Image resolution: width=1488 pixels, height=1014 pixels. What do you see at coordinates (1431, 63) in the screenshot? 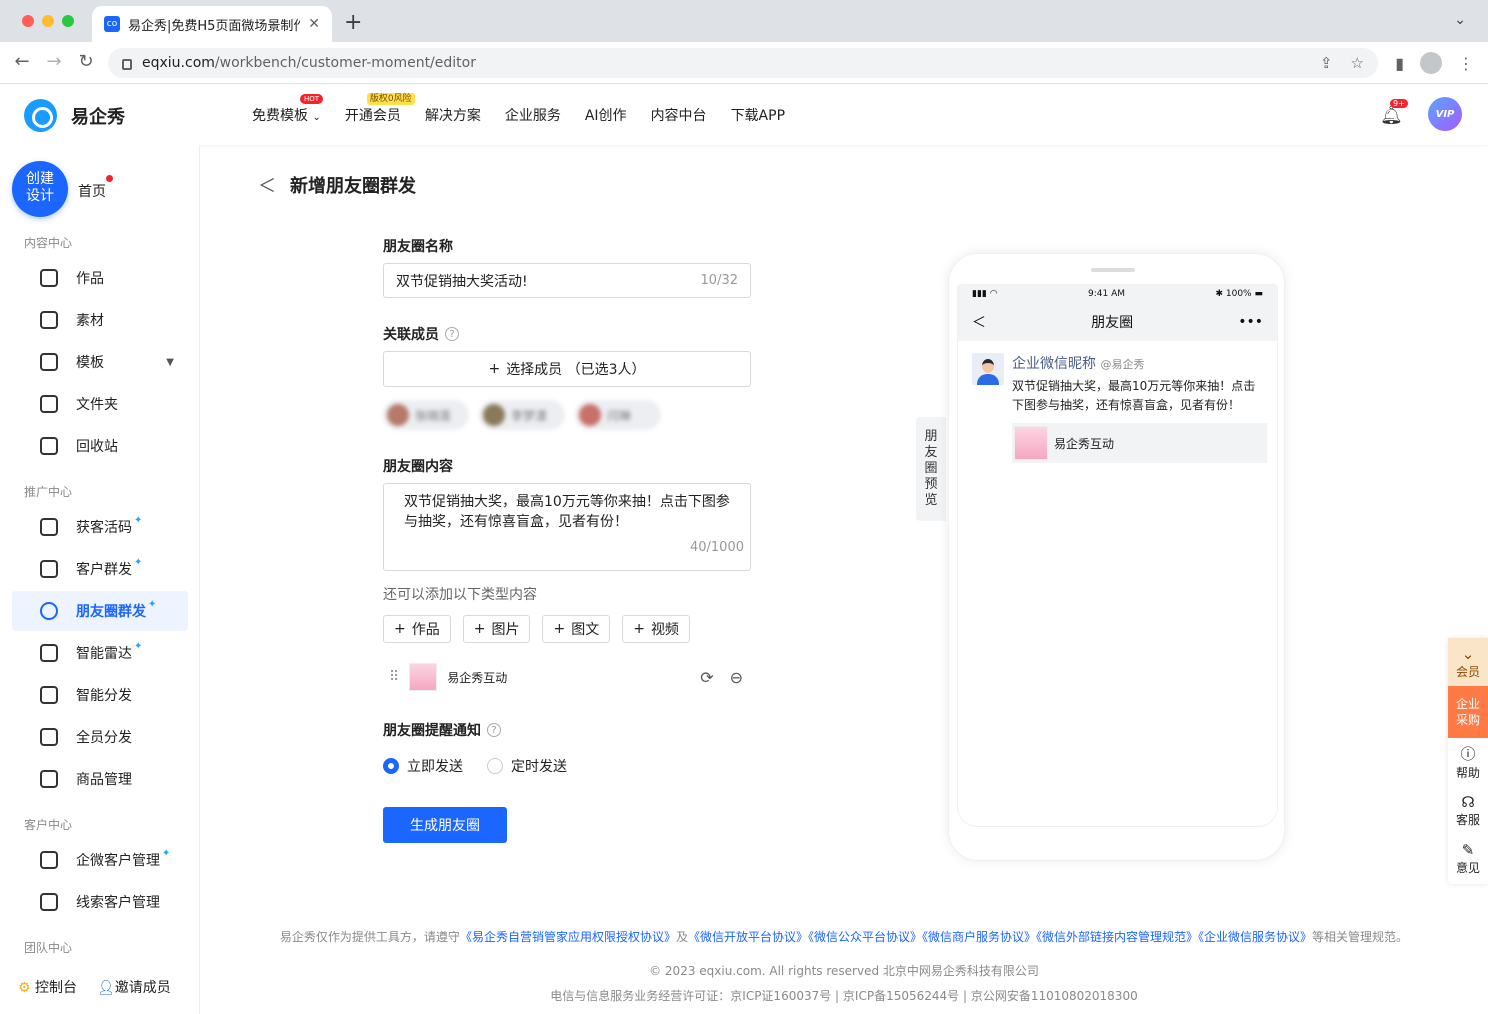
I see `profile-avatar-icon` at bounding box center [1431, 63].